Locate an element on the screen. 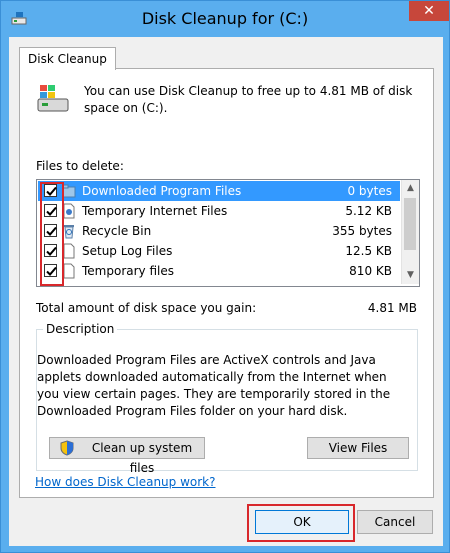  files-to-delete-label: Files to delete: is located at coordinates (80, 166).